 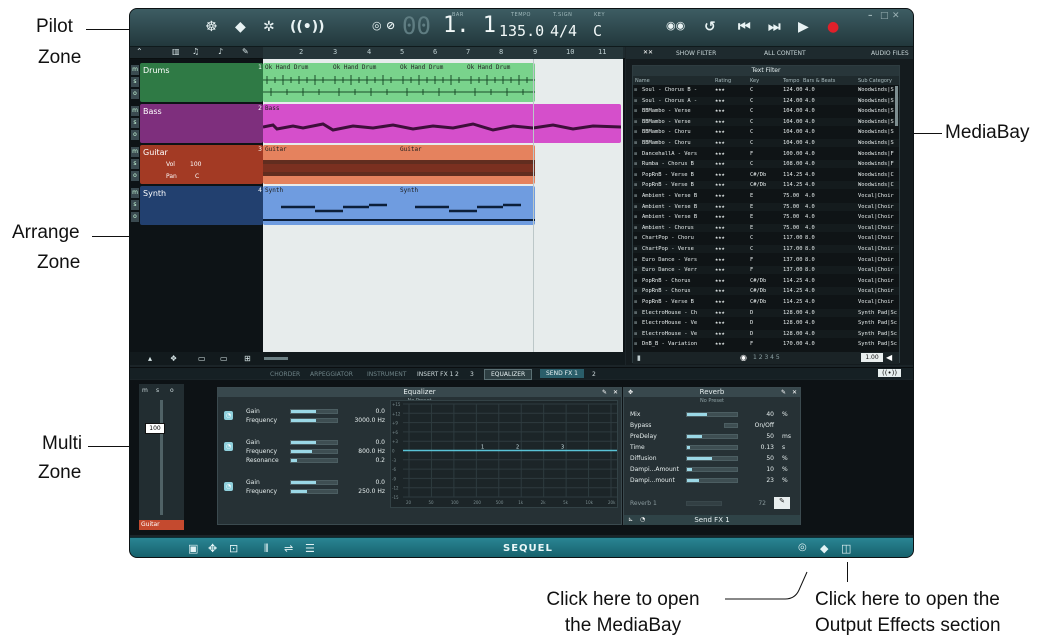 What do you see at coordinates (331, 374) in the screenshot?
I see `tab-arpeggiator: ARPEGGIATOR` at bounding box center [331, 374].